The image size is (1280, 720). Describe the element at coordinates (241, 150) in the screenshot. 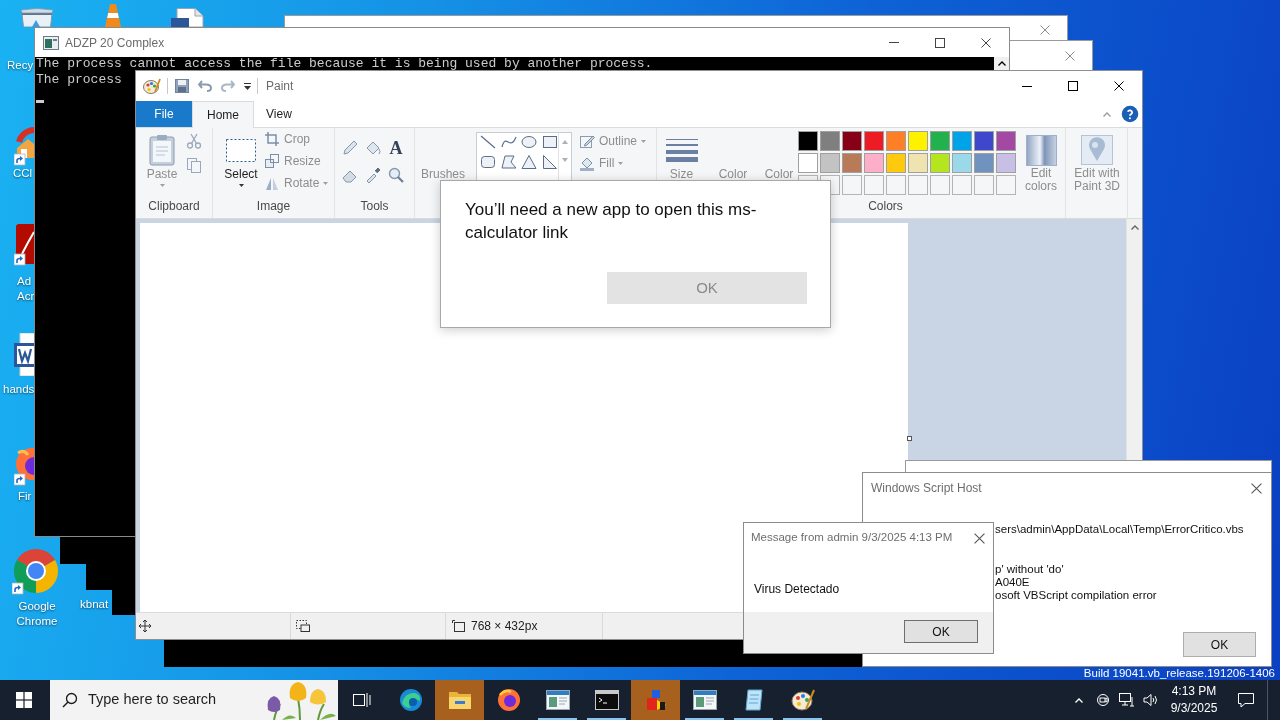

I see `selection-rectangle-icon` at that location.